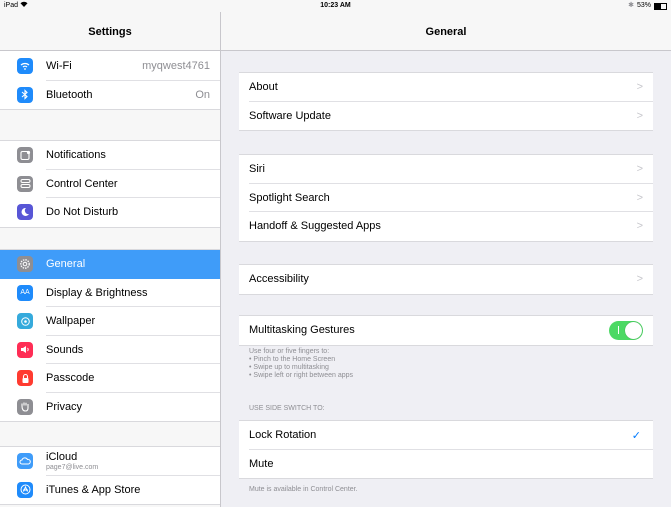  I want to click on multitasking-footer-line: • Swipe left or right between apps, so click(301, 375).